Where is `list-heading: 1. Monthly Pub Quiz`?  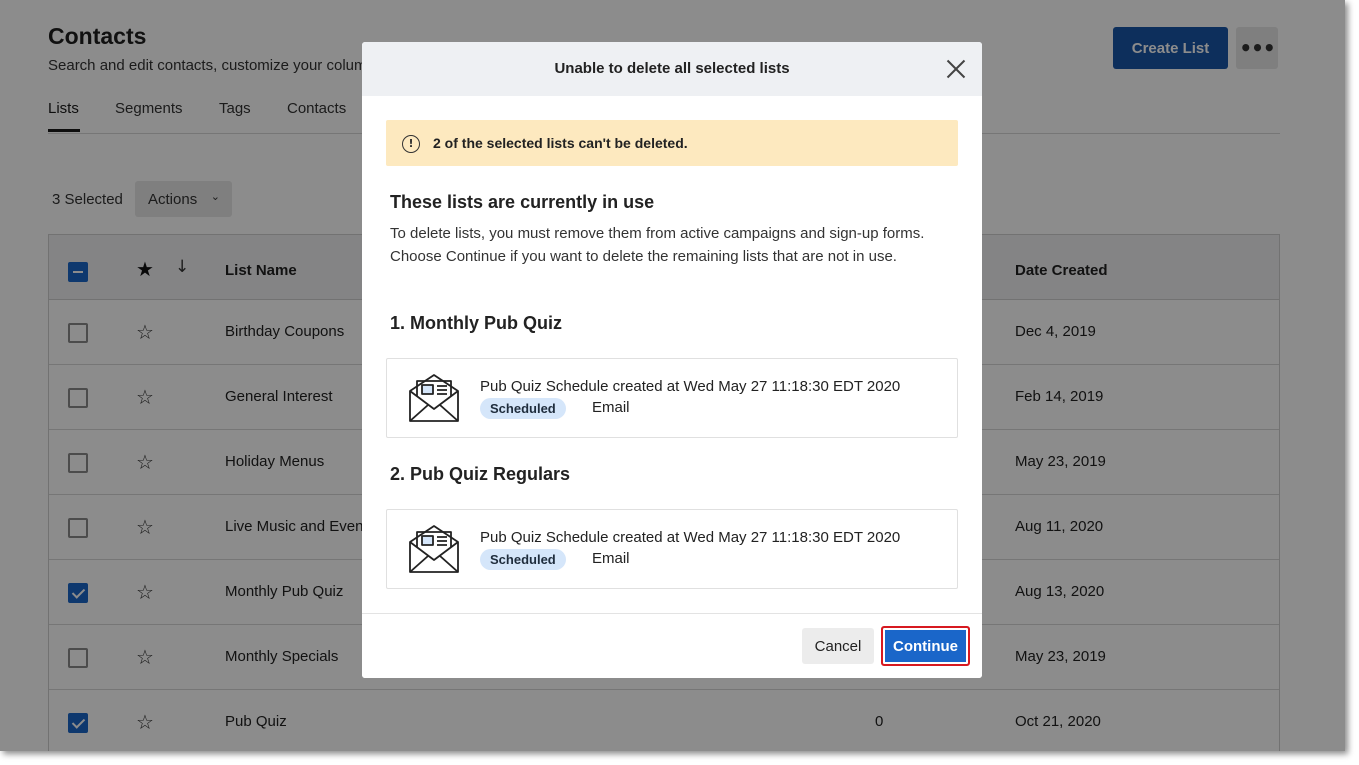
list-heading: 1. Monthly Pub Quiz is located at coordinates (476, 323).